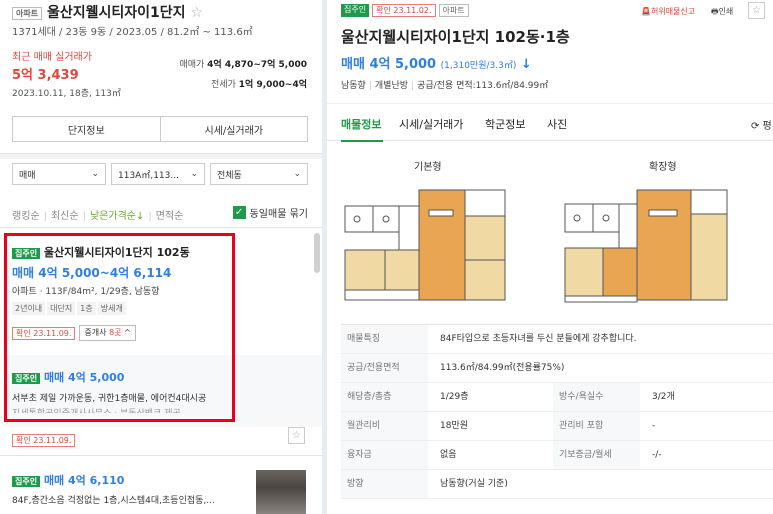 The height and width of the screenshot is (514, 773). I want to click on table-row: 매물특징 84F타입으로 초등자녀를 두신 분들에게 강추합니다., so click(557, 339).